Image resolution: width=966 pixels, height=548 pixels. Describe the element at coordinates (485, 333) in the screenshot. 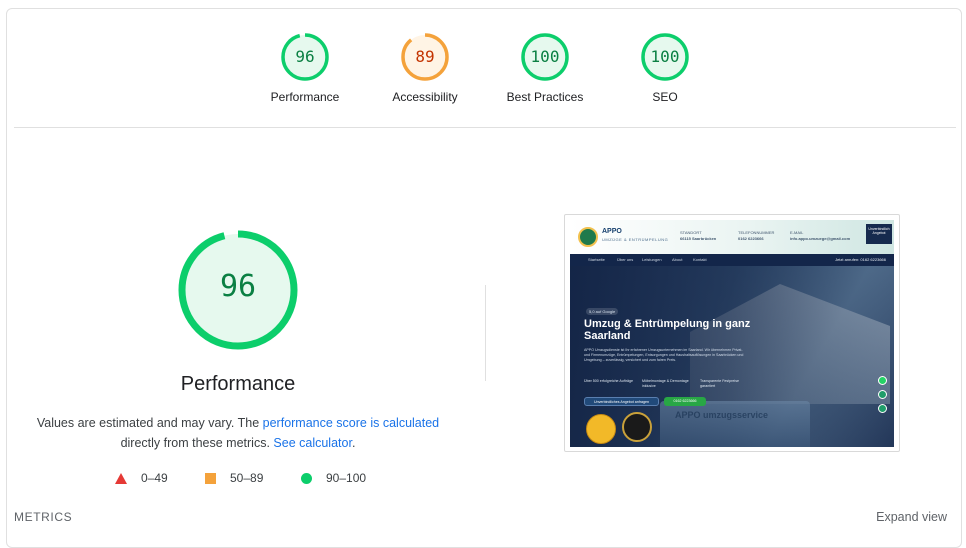

I see `vertical-divider` at that location.